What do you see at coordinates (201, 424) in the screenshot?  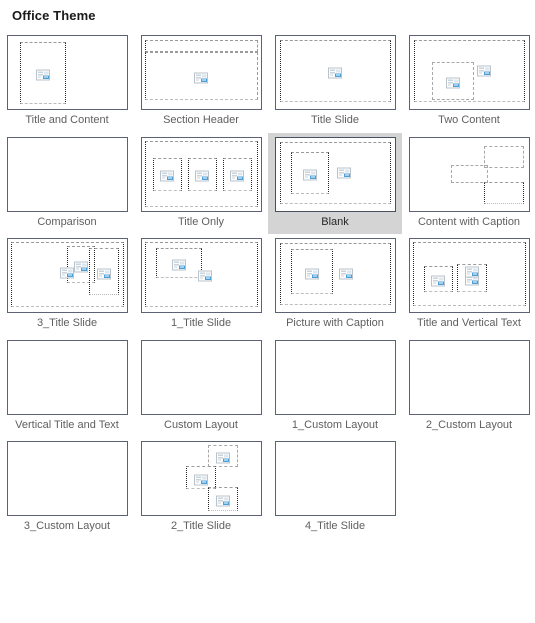 I see `layout-item-label: Custom Layout` at bounding box center [201, 424].